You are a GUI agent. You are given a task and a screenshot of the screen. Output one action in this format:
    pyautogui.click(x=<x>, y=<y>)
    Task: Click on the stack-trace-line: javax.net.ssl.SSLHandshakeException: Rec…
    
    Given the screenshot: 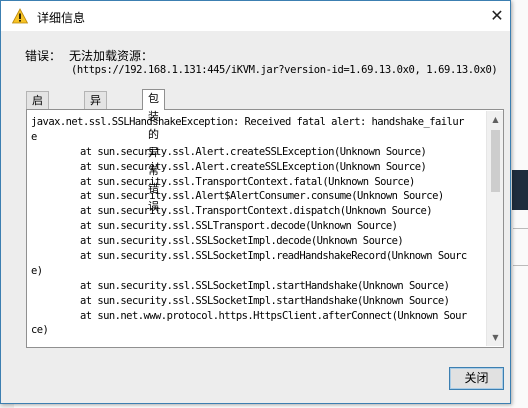 What is the action you would take?
    pyautogui.click(x=247, y=122)
    